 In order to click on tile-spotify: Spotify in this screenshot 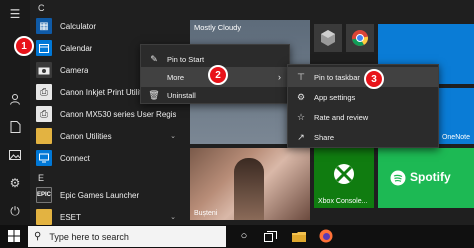, I will do `click(426, 178)`.